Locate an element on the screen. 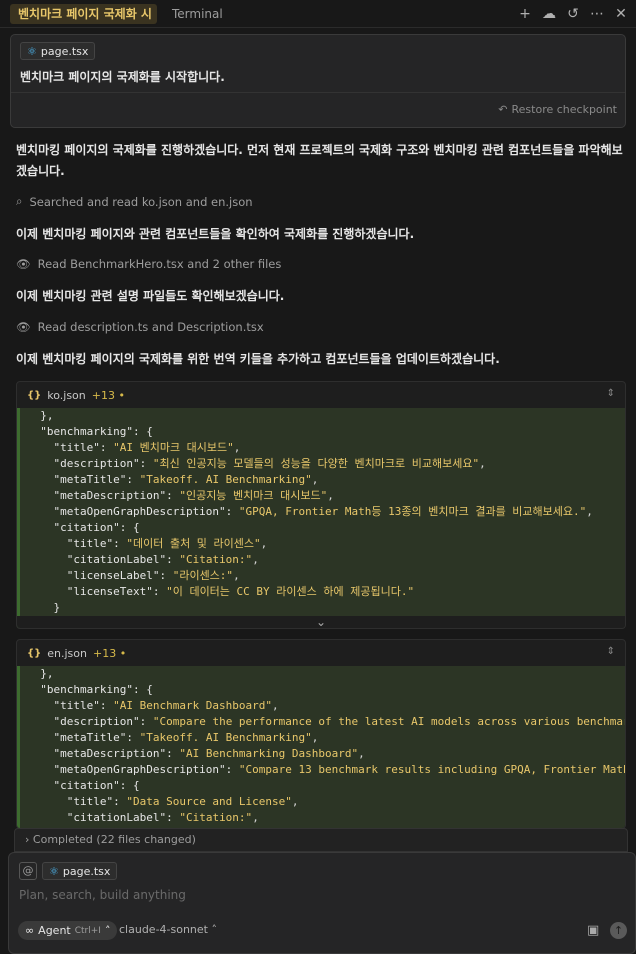  restore-label: Restore checkpoint is located at coordinates (564, 109).